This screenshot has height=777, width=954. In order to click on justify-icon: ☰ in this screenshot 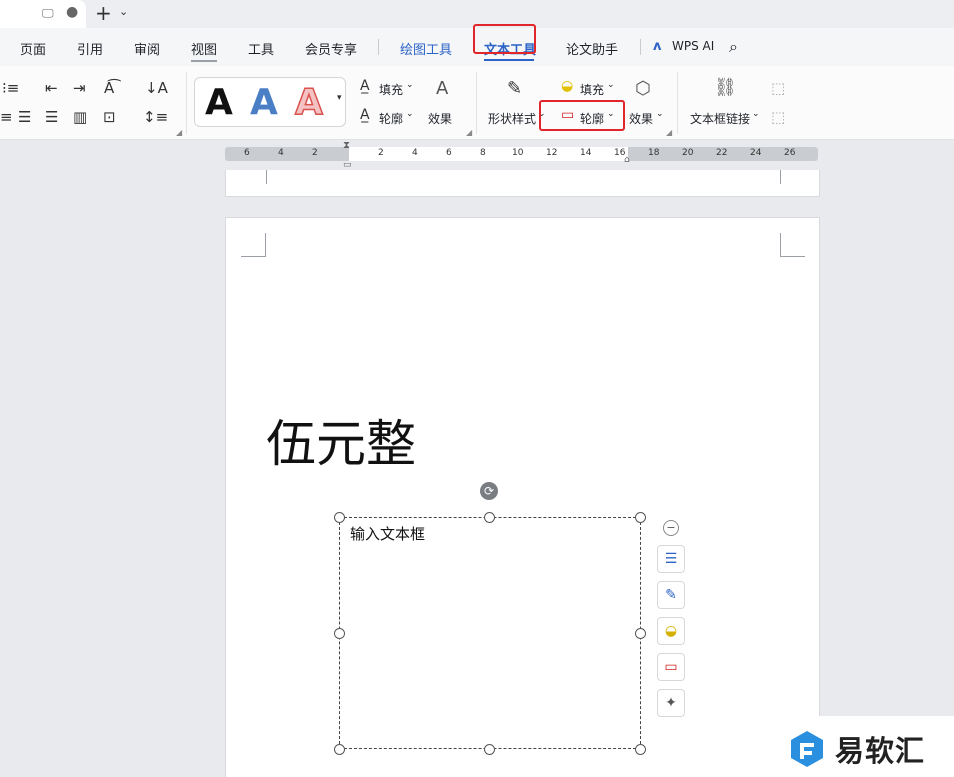, I will do `click(51, 117)`.